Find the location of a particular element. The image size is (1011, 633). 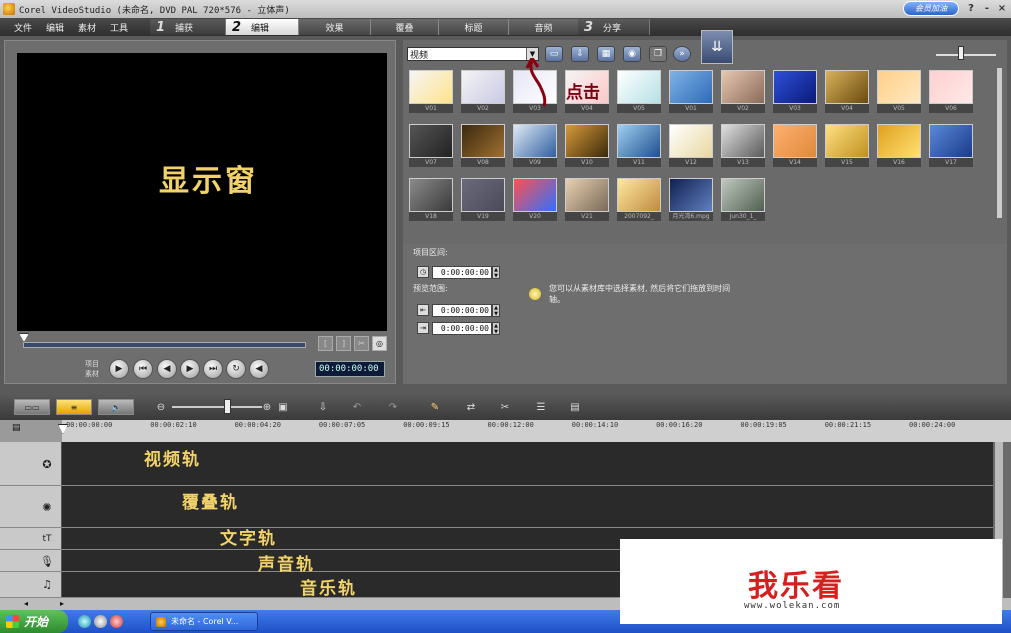

go-start-icon: ⏮ is located at coordinates (143, 369).